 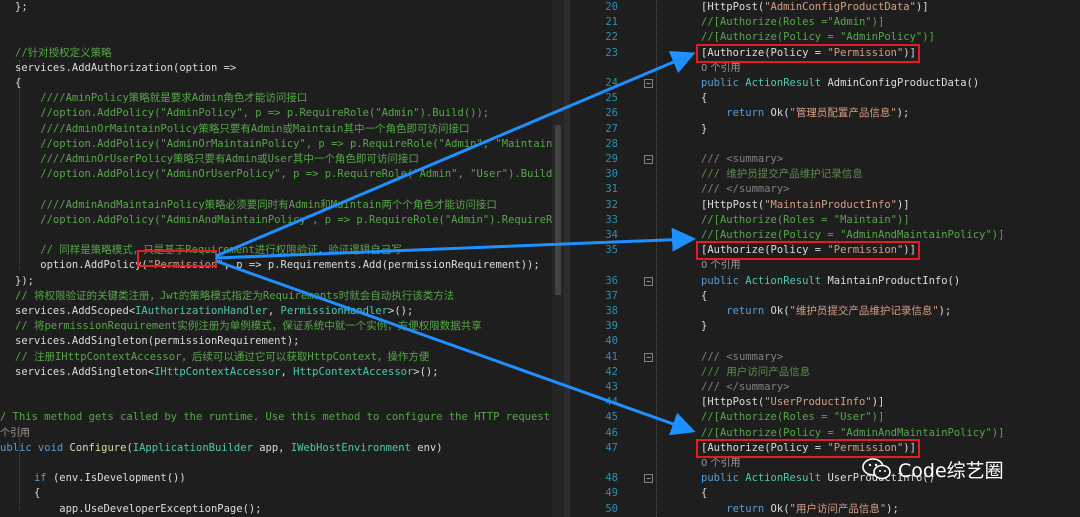 I want to click on code-line: {, so click(x=704, y=296).